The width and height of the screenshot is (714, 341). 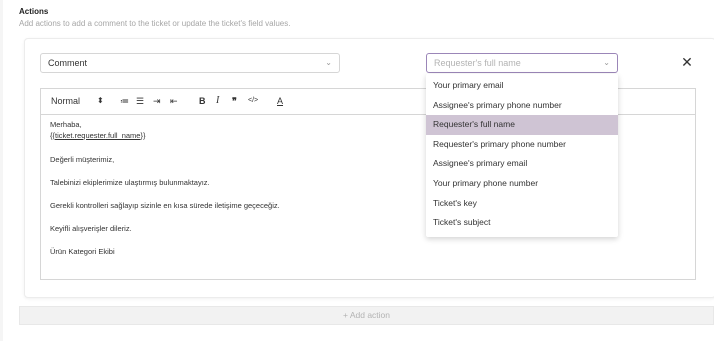 I want to click on style-chevron-icon: ⬍, so click(x=100, y=101).